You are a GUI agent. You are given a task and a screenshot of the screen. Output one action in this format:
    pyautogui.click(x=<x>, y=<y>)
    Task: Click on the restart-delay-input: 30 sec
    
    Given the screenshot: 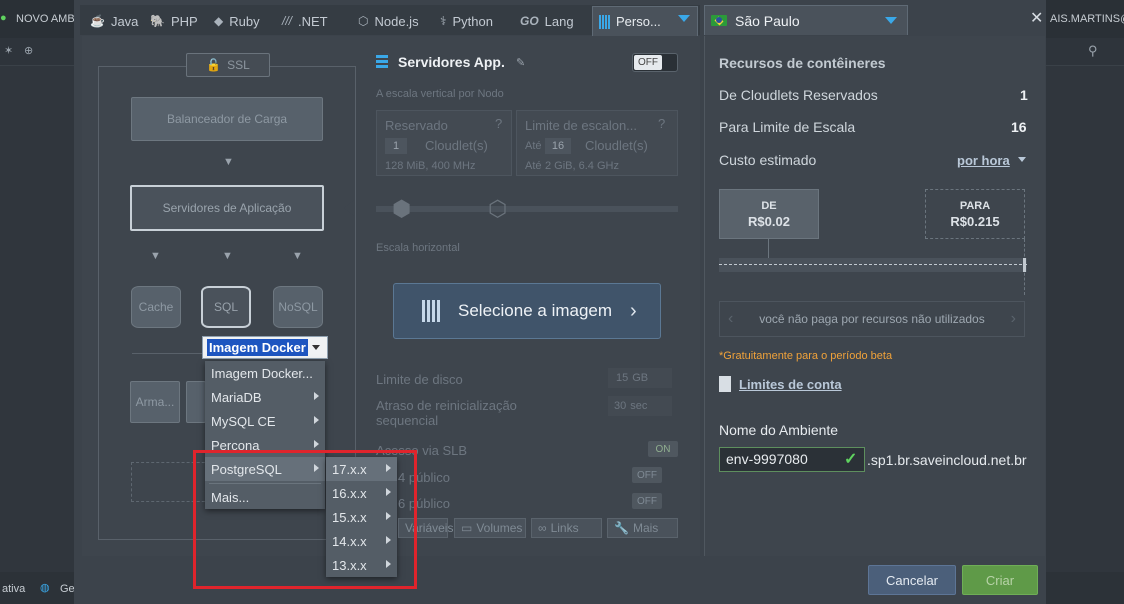 What is the action you would take?
    pyautogui.click(x=640, y=406)
    